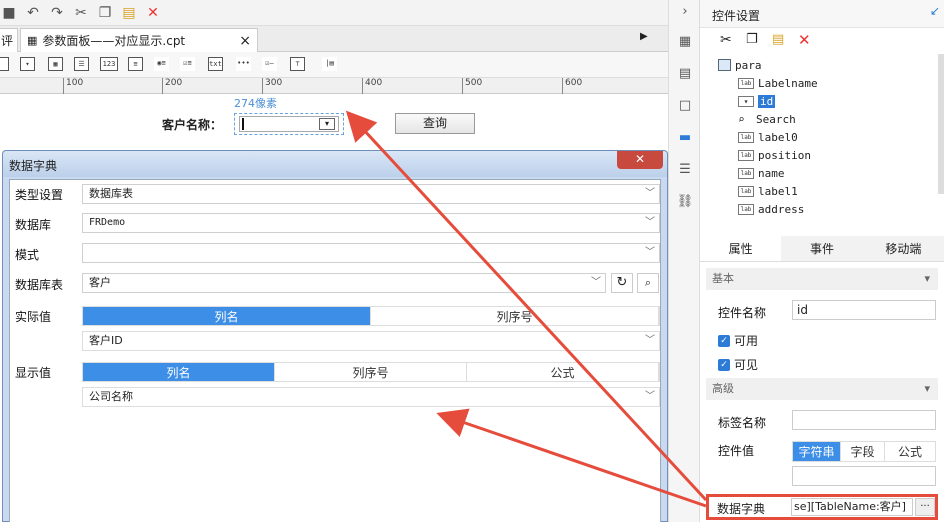 The height and width of the screenshot is (522, 944). What do you see at coordinates (335, 164) in the screenshot?
I see `dialog-title-bar: 数据字典 ✕` at bounding box center [335, 164].